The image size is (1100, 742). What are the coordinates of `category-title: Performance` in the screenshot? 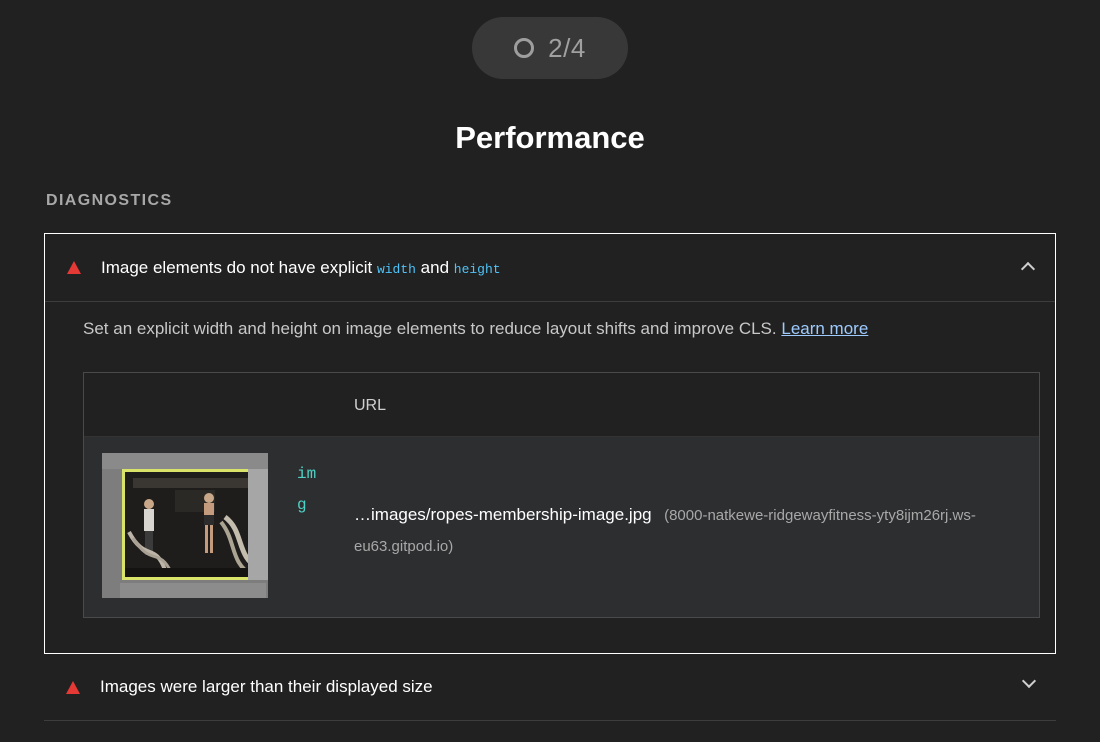 It's located at (550, 137).